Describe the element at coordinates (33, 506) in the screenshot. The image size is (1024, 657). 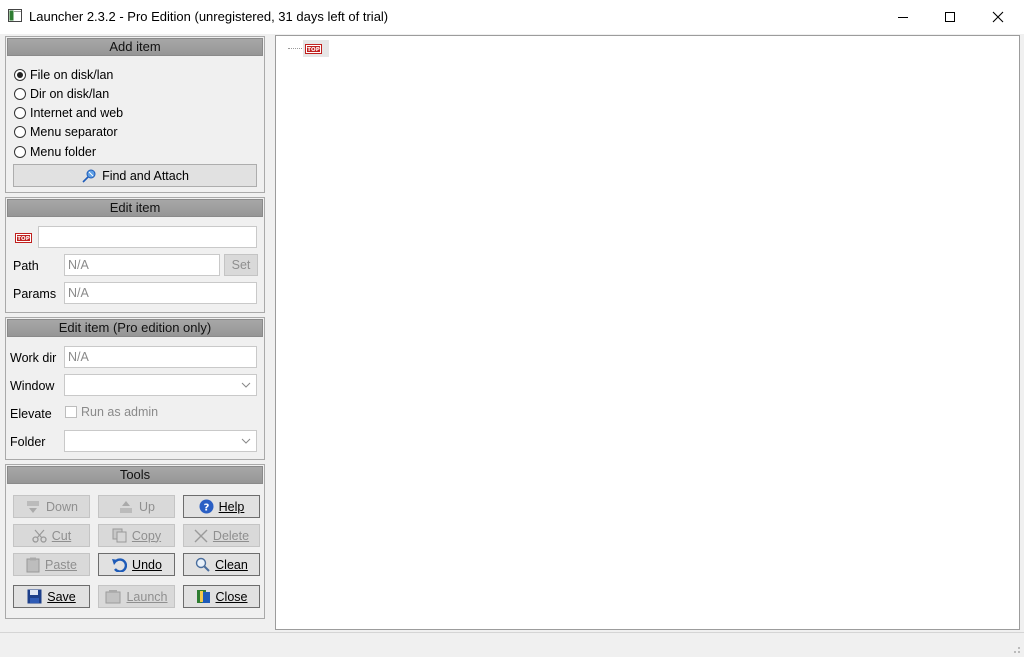
I see `move-down-icon` at that location.